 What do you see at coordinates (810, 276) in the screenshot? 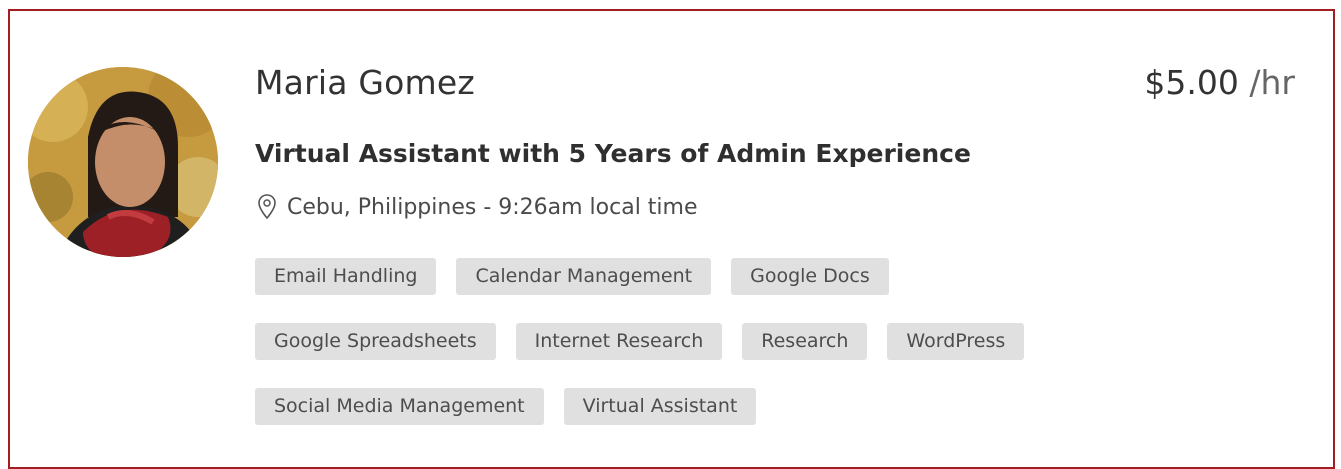
I see `skill-tag: Google Docs` at bounding box center [810, 276].